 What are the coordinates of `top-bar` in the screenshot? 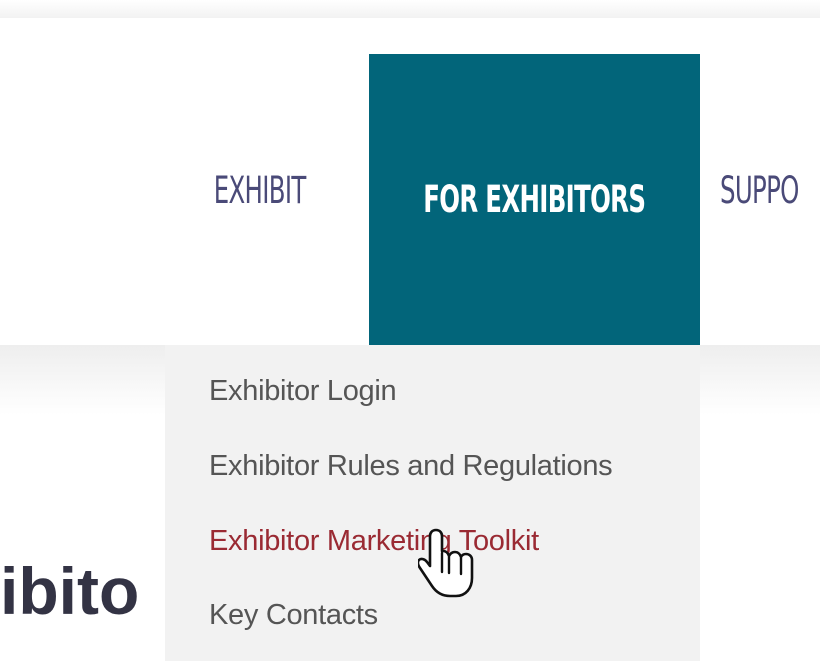 It's located at (410, 9).